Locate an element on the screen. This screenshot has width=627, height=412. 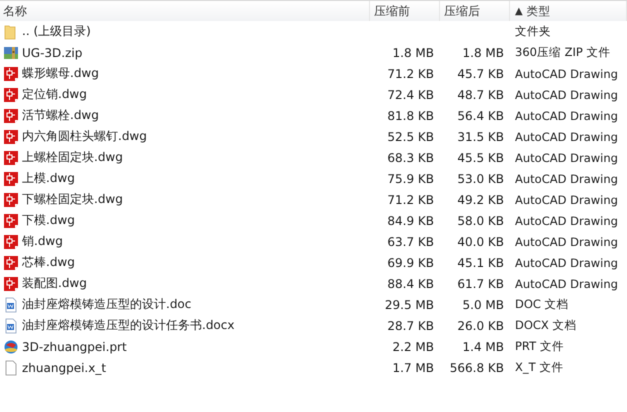
blank-file-icon is located at coordinates (11, 368).